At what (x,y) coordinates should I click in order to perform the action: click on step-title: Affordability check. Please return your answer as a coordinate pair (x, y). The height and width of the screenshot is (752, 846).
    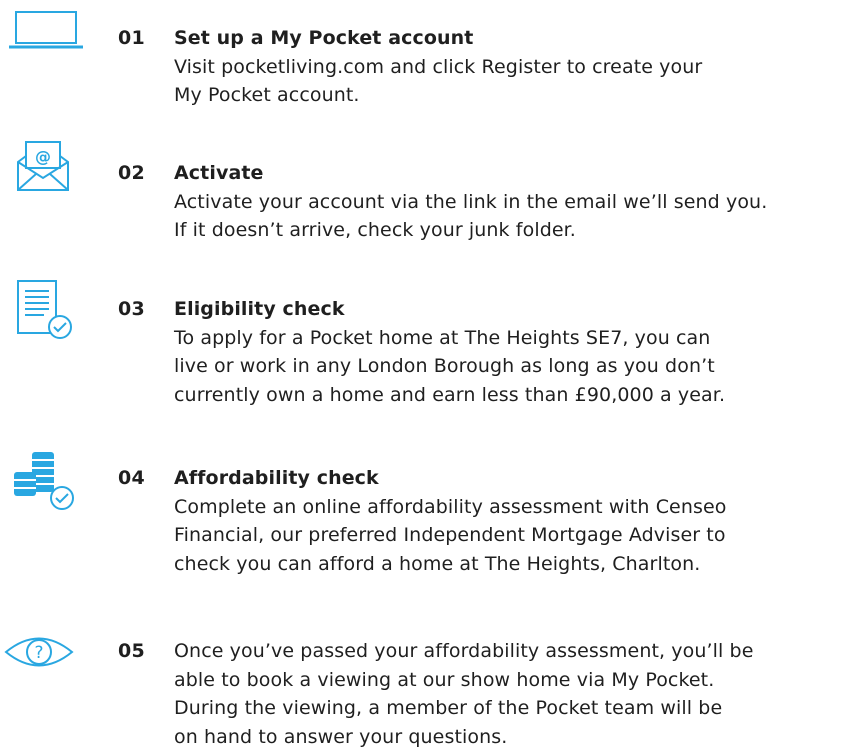
    Looking at the image, I should click on (276, 478).